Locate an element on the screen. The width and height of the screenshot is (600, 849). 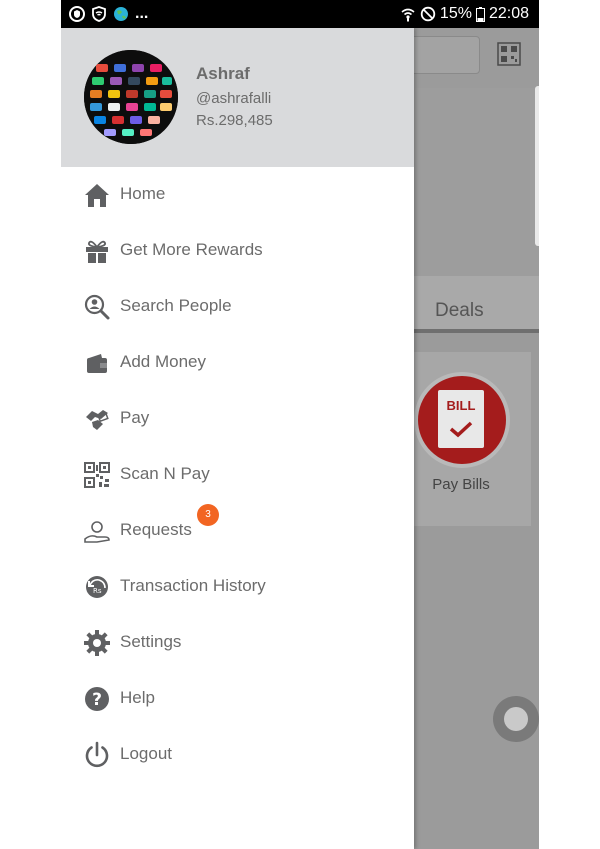
history-icon: Rs is located at coordinates (97, 587).